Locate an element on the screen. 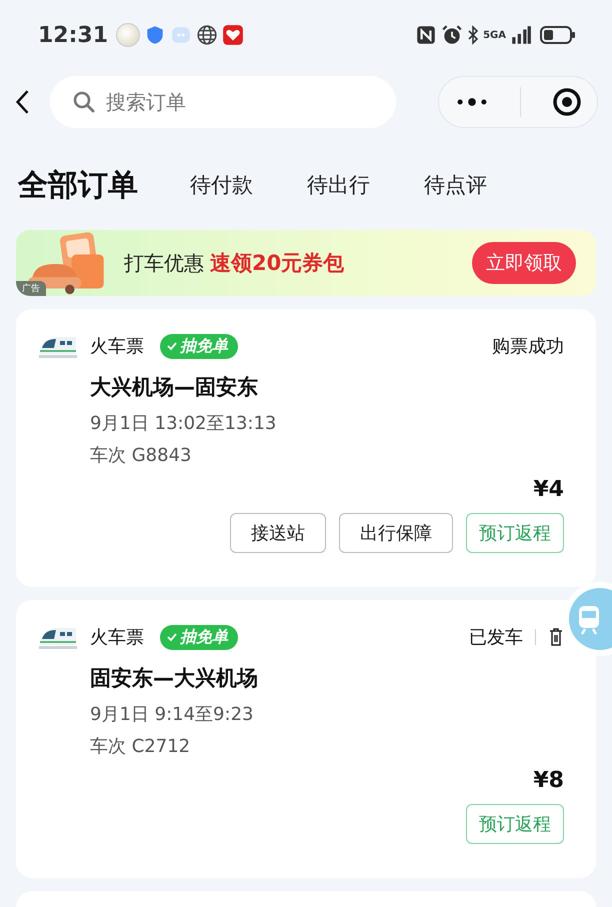 The width and height of the screenshot is (612, 907). signal-icon is located at coordinates (521, 35).